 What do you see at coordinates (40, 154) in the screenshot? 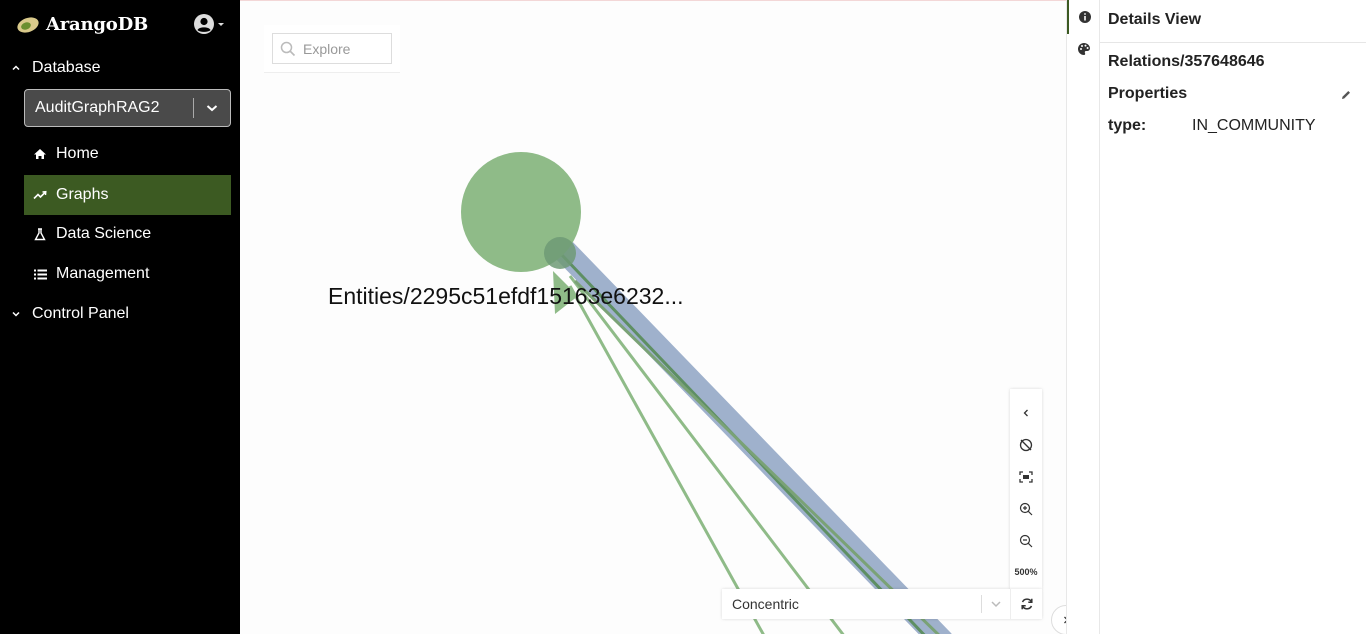
I see `home-icon` at bounding box center [40, 154].